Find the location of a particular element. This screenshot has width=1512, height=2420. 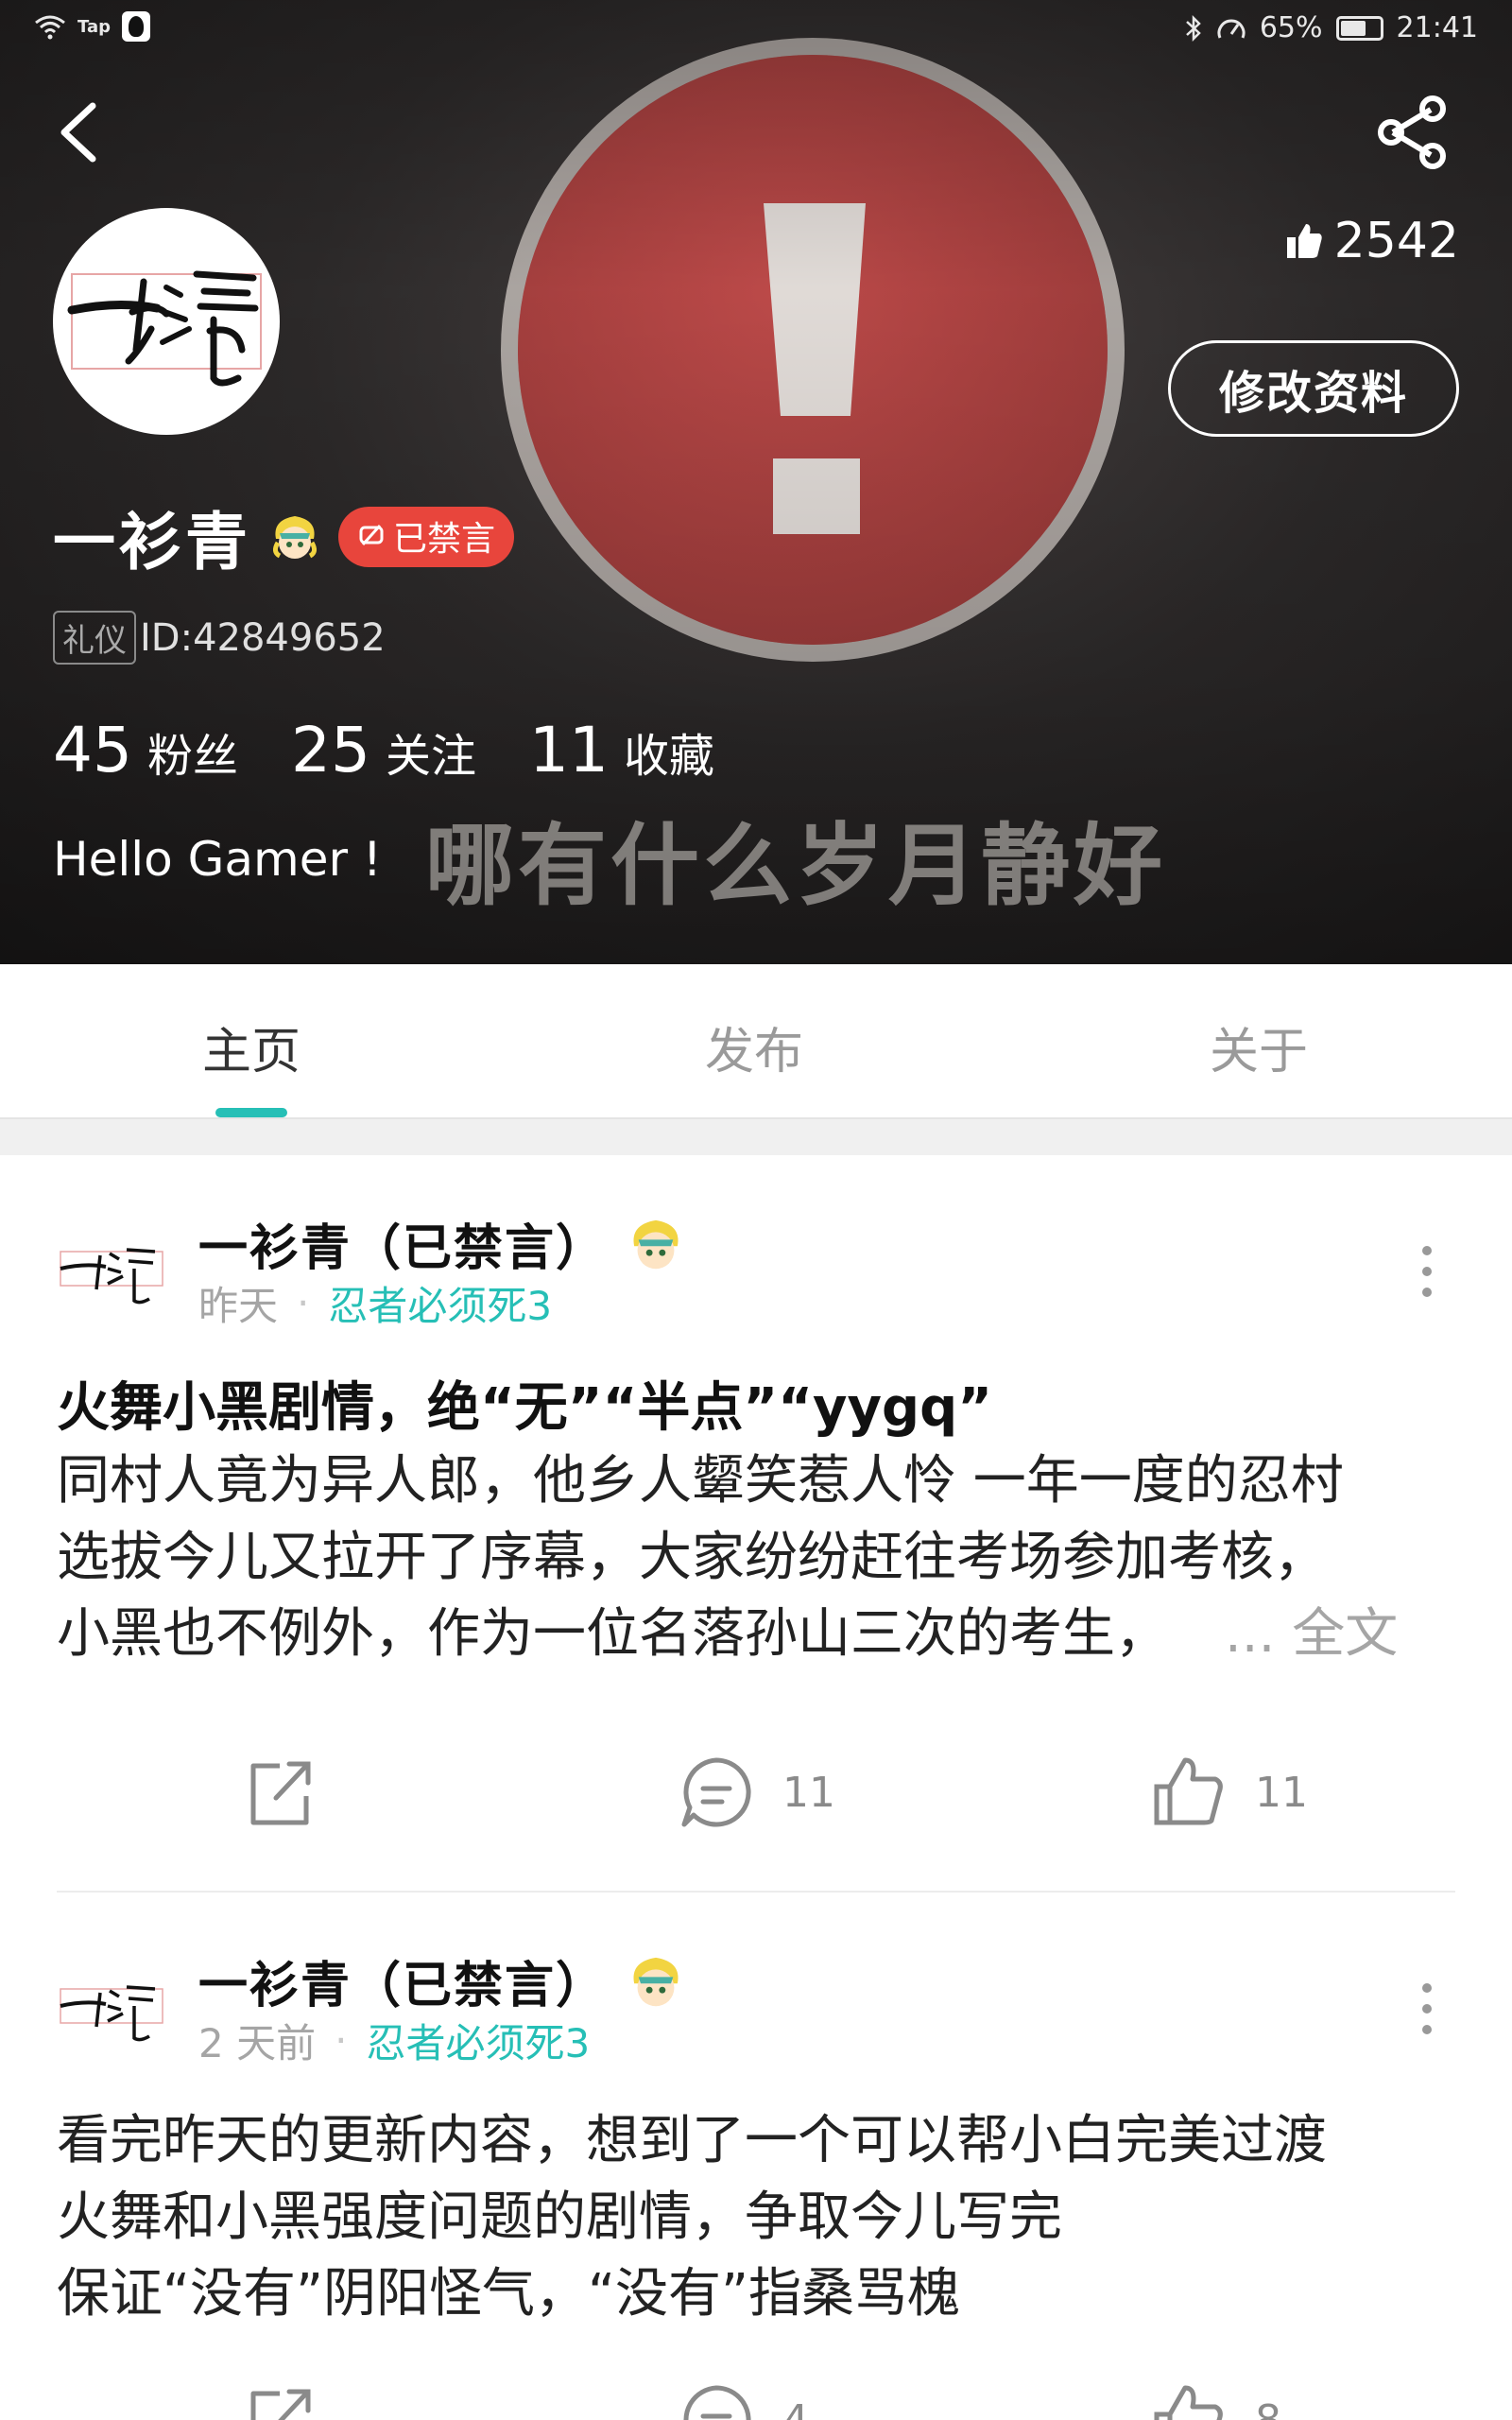

speedometer-icon is located at coordinates (1231, 29).